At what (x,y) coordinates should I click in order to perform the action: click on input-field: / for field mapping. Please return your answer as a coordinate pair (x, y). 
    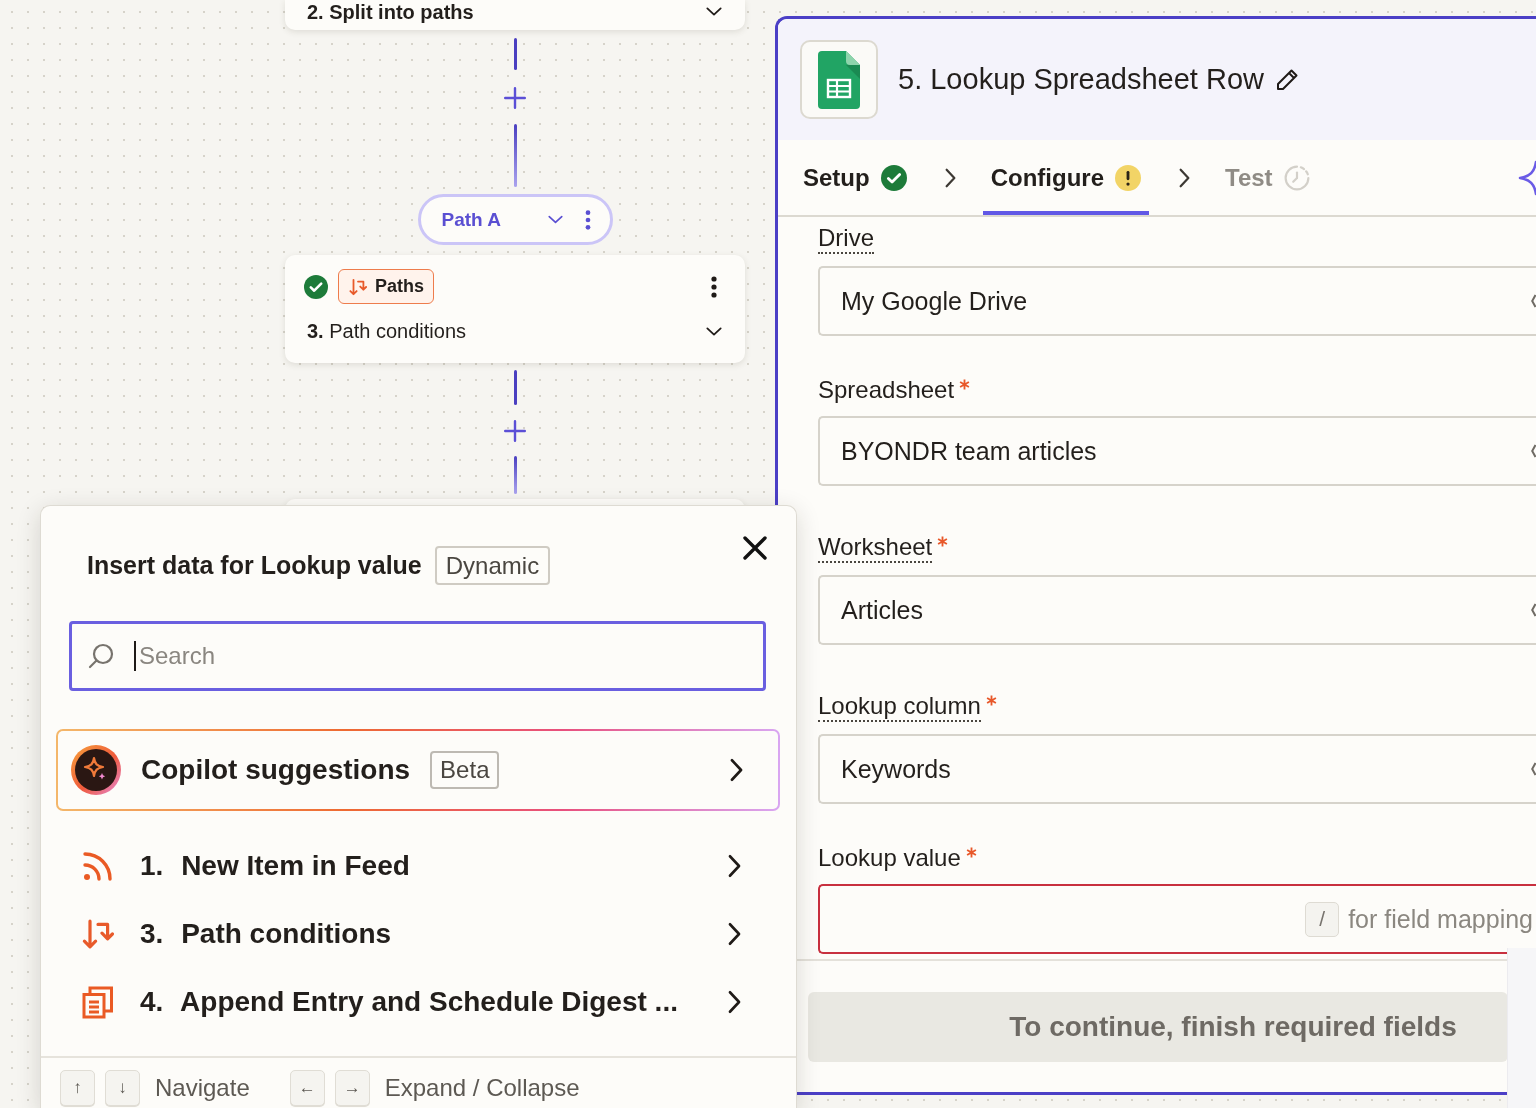
    Looking at the image, I should click on (1177, 919).